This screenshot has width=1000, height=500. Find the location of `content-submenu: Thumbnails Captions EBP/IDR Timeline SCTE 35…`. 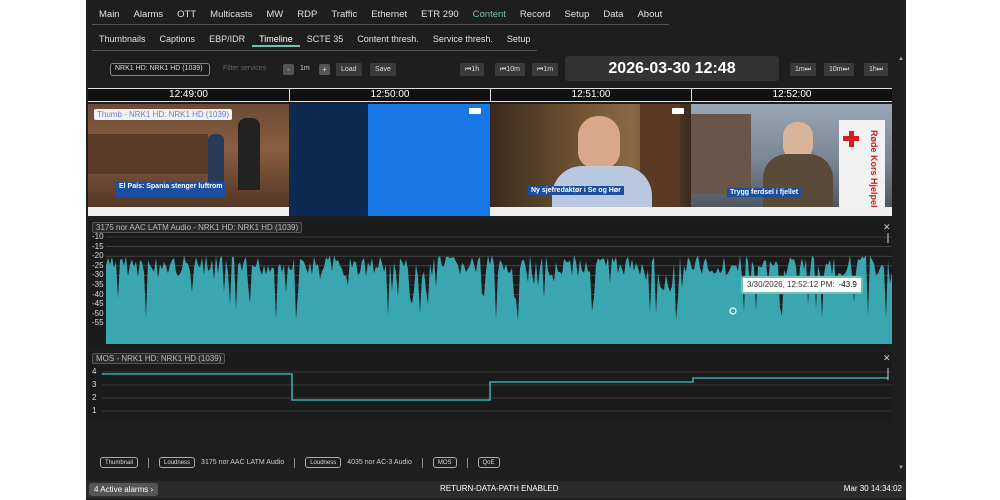

content-submenu: Thumbnails Captions EBP/IDR Timeline SCTE 35… is located at coordinates (315, 42).